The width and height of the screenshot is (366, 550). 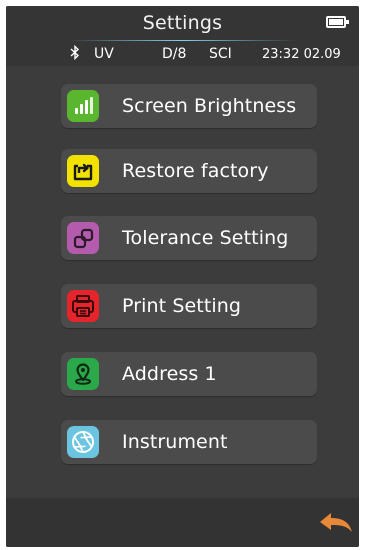 I want to click on menu-item-label: Print Setting, so click(x=182, y=306).